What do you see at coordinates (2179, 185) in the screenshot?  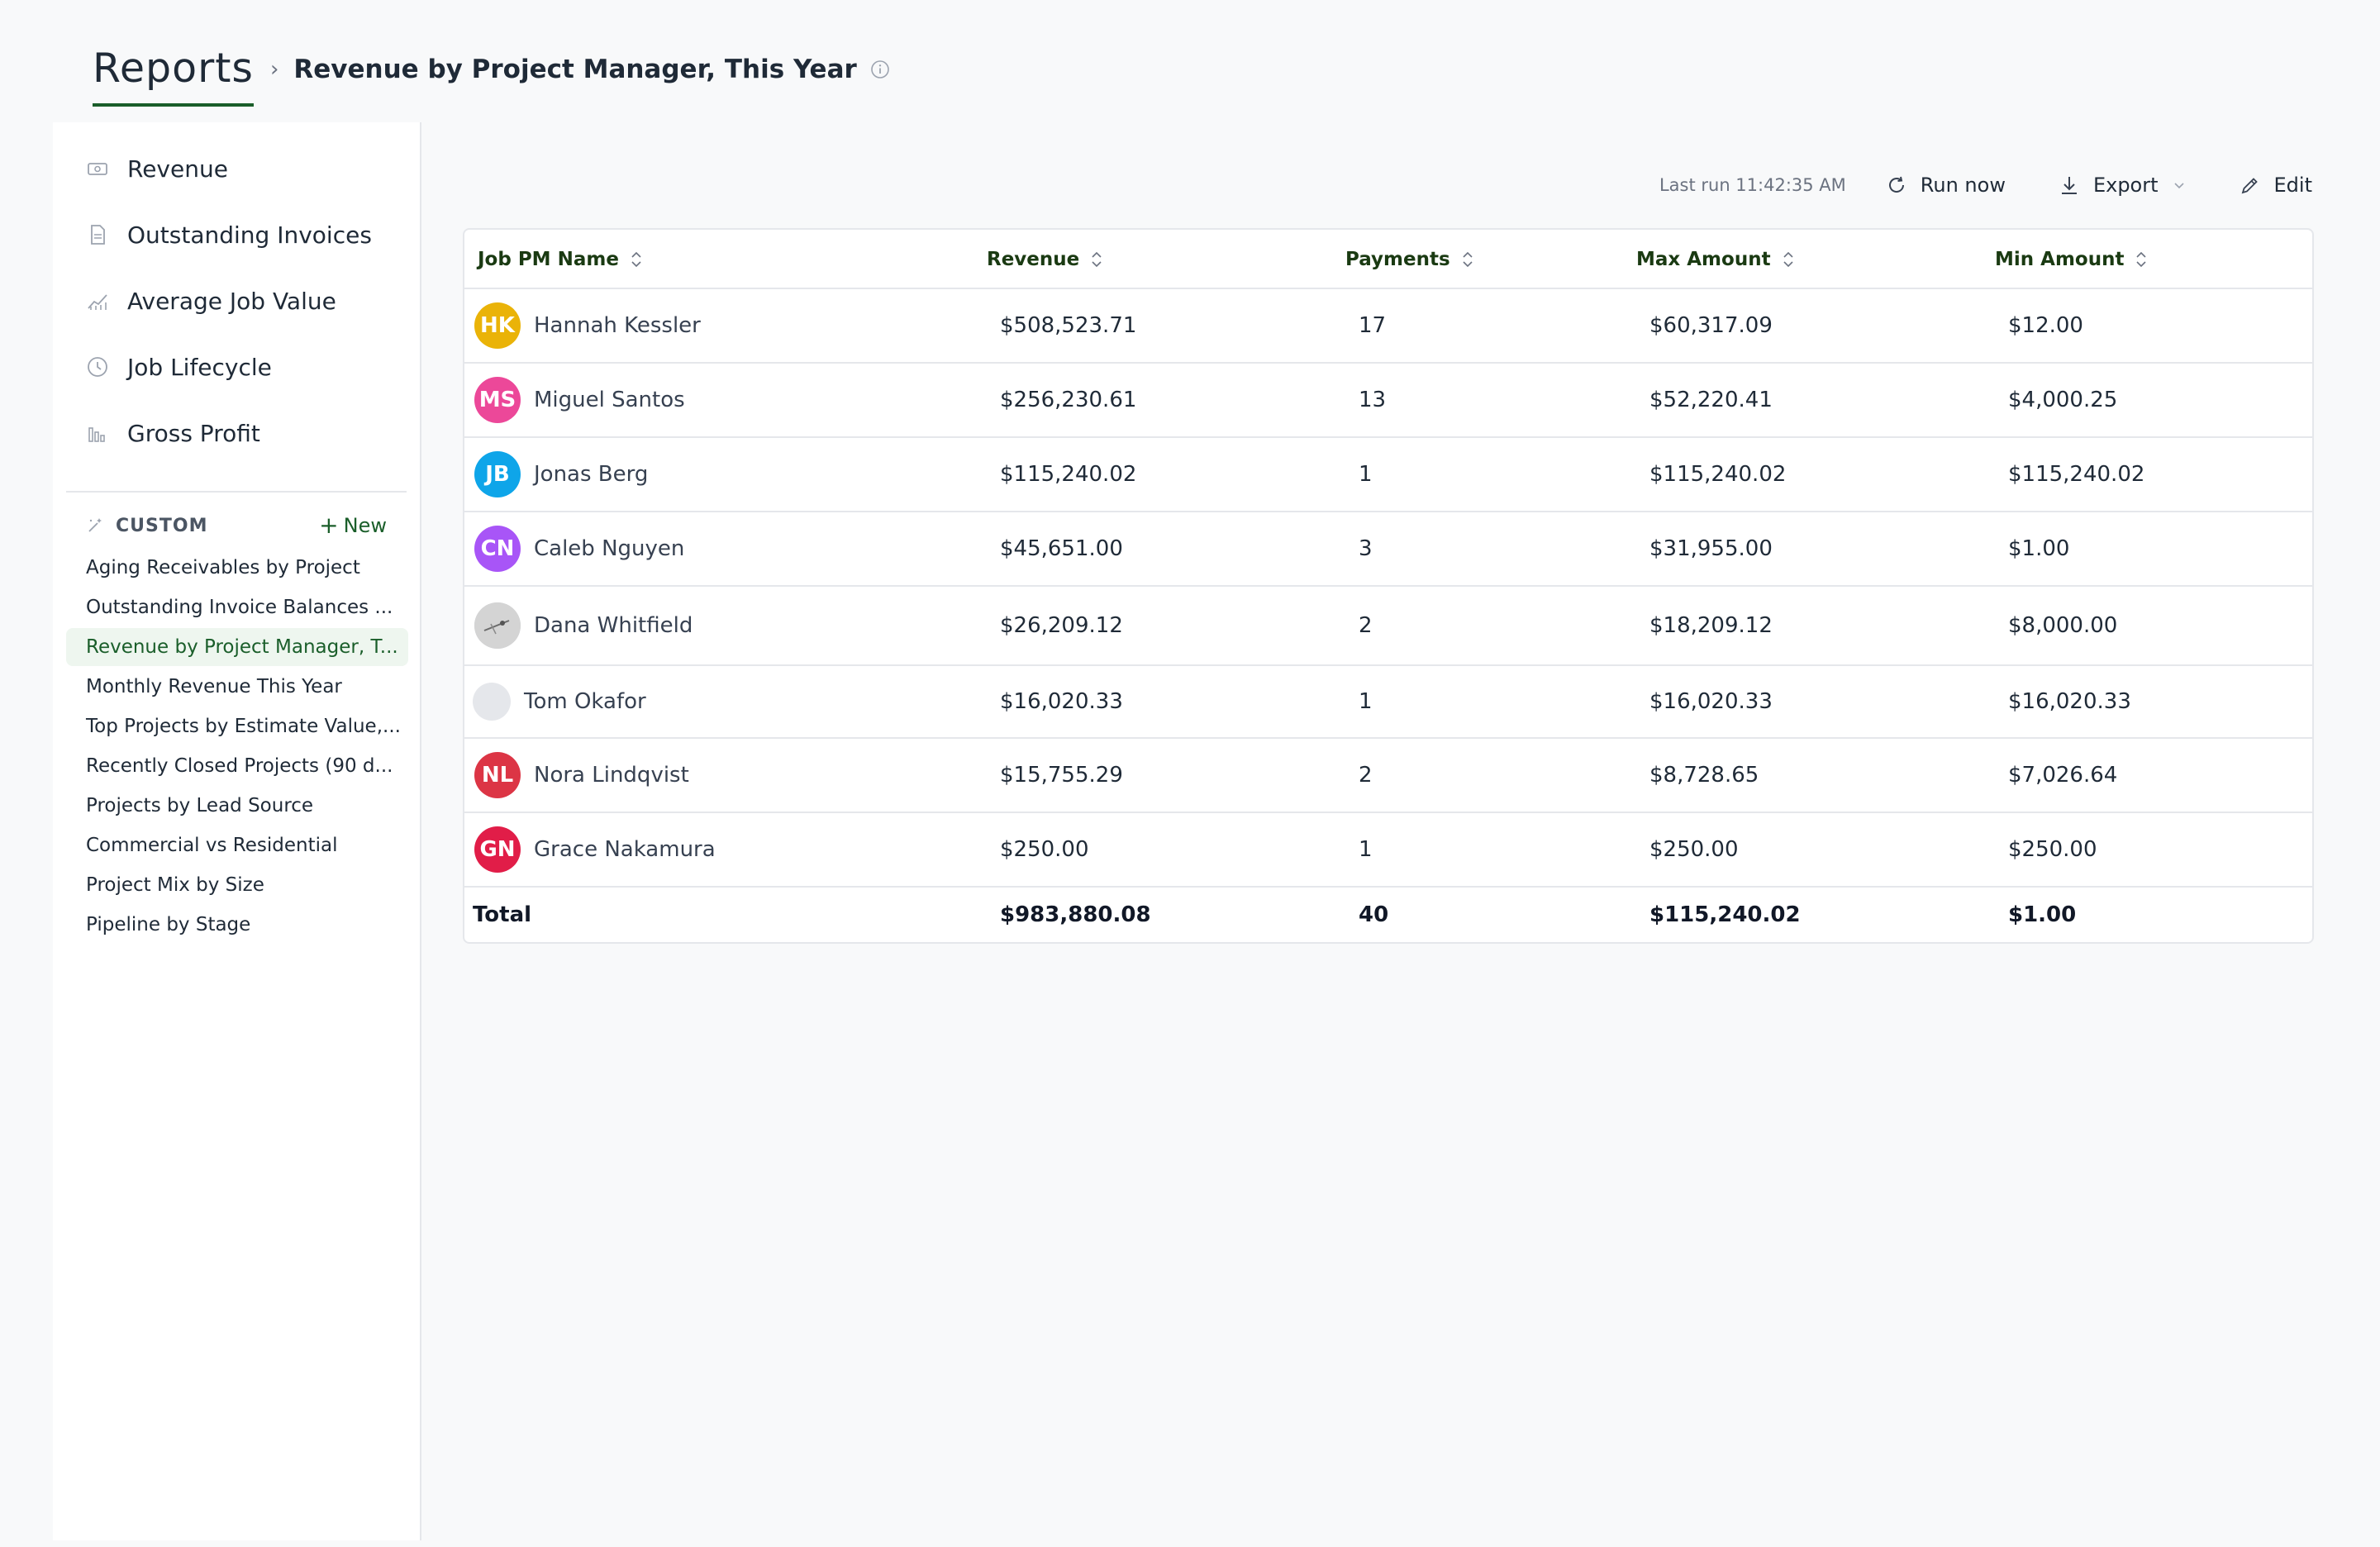 I see `chevron-down-icon` at bounding box center [2179, 185].